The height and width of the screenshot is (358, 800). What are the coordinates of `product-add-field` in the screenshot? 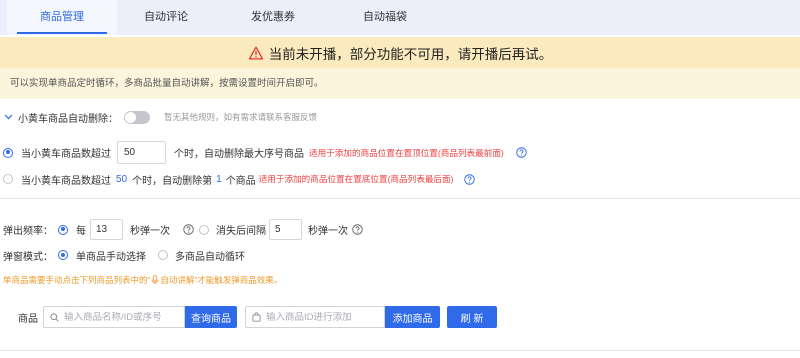 It's located at (315, 317).